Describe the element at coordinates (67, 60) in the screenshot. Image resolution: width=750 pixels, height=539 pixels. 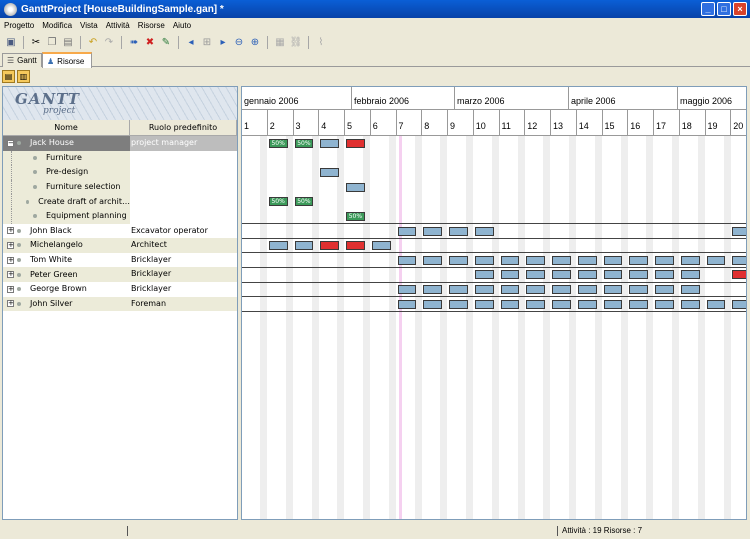
I see `tab-risorse: ♟ Risorse` at that location.